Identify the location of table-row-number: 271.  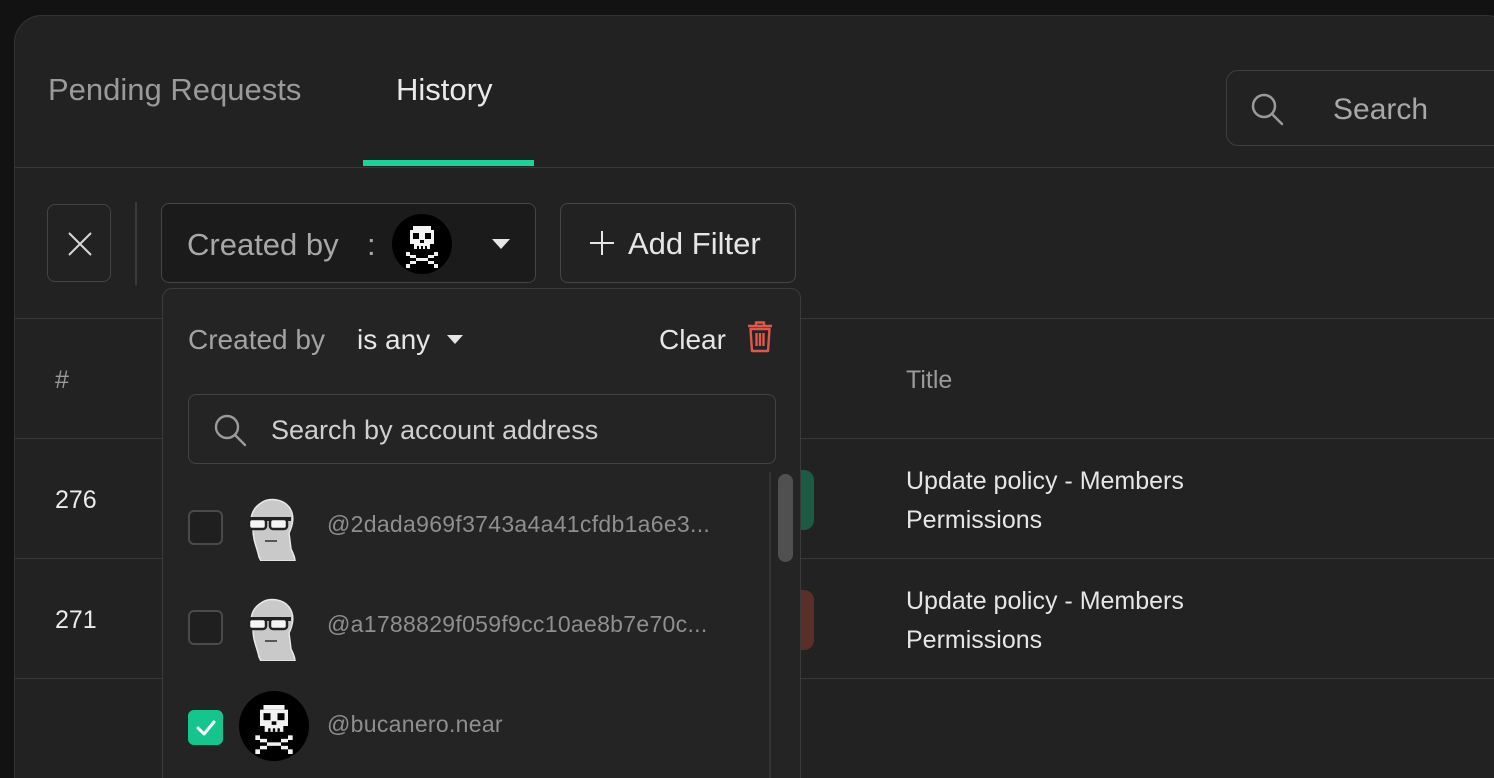
(76, 620).